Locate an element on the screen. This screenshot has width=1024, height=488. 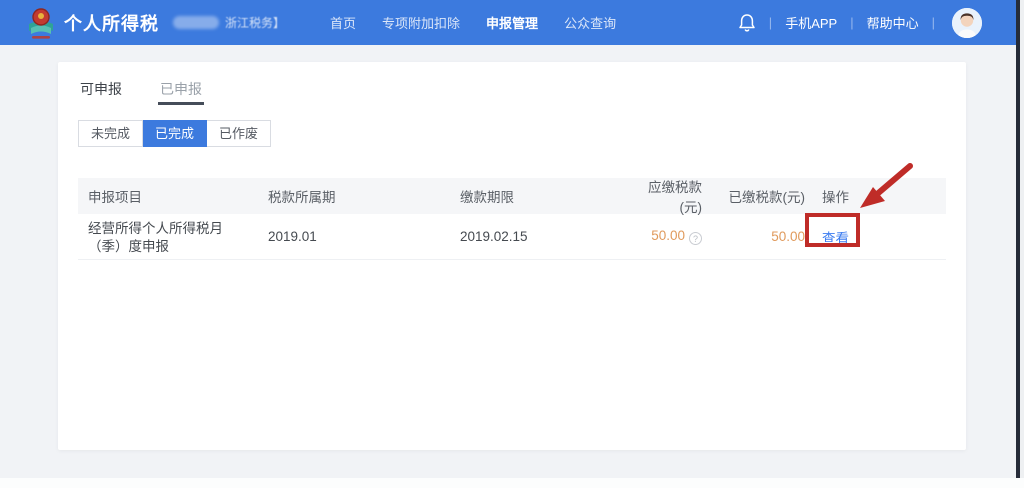
question-circle-icon: ? is located at coordinates (695, 238).